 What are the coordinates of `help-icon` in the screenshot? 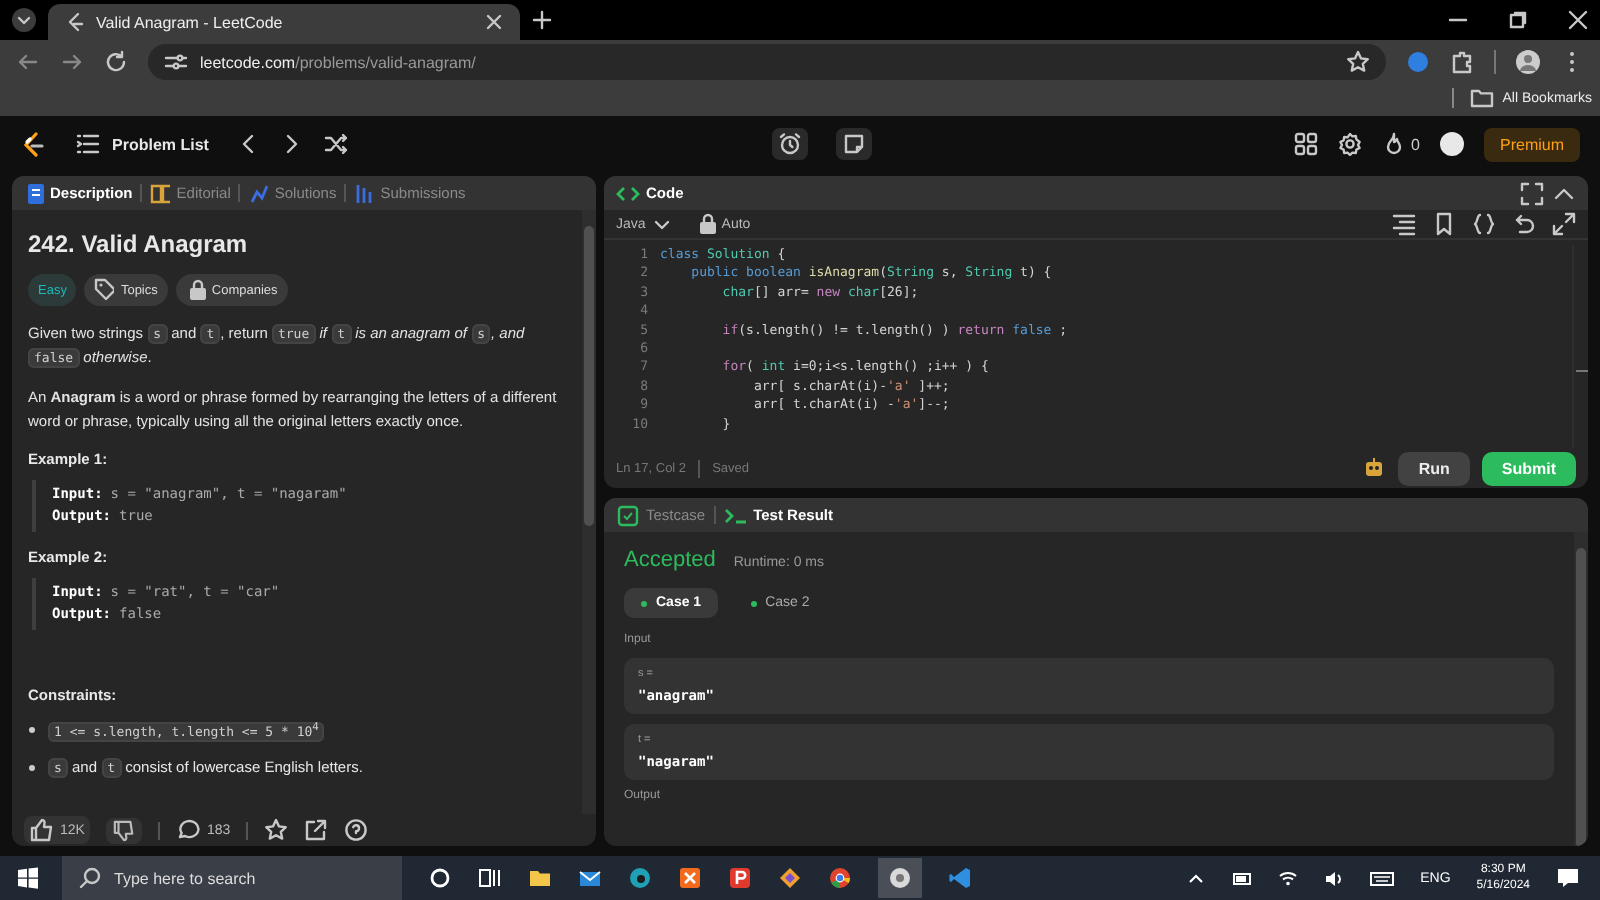 It's located at (356, 830).